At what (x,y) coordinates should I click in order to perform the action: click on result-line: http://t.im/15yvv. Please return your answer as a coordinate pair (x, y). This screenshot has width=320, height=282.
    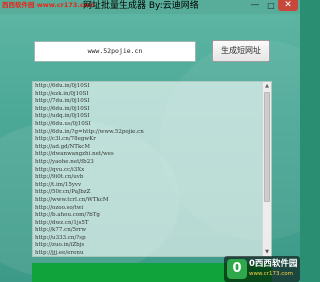
    Looking at the image, I should click on (58, 184).